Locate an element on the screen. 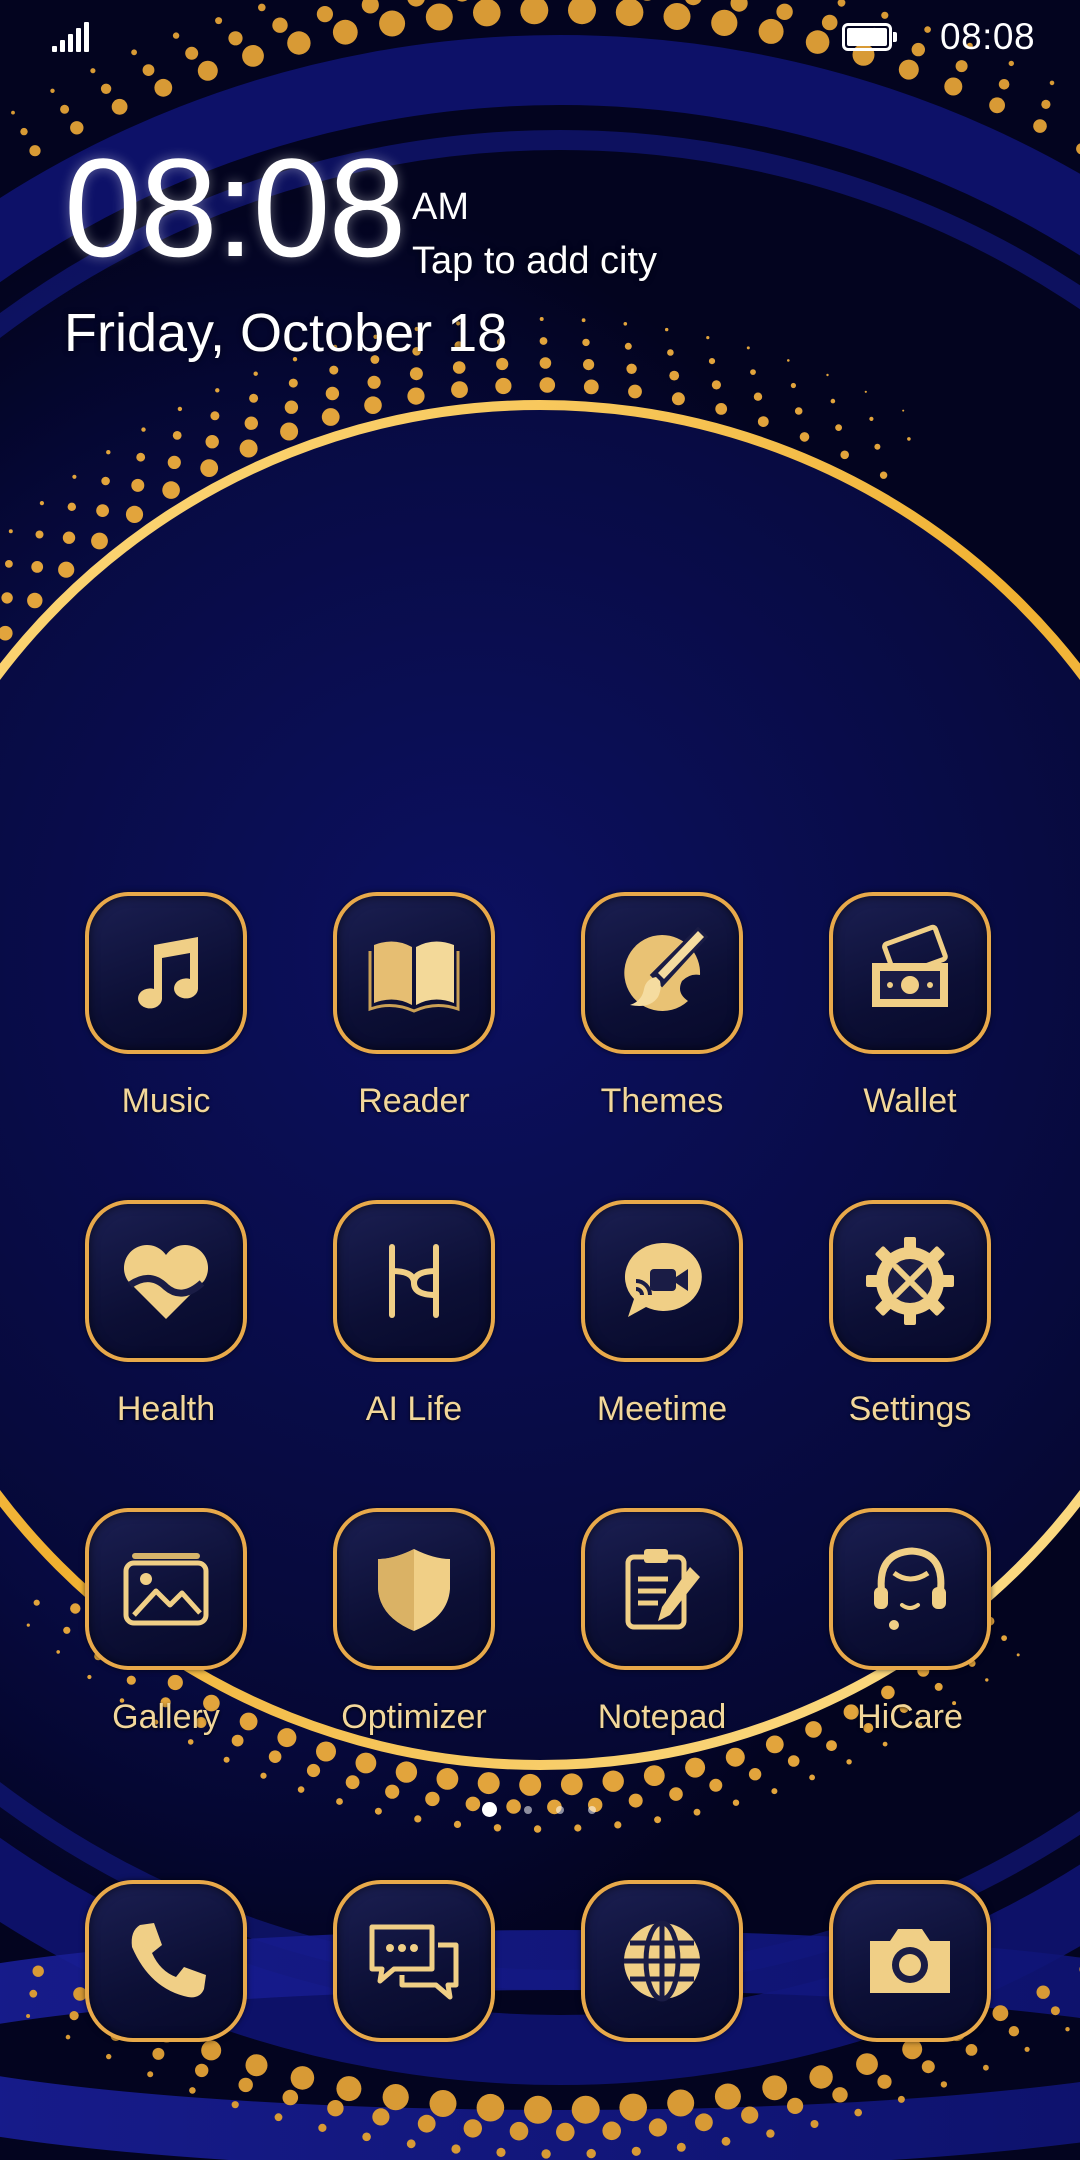 This screenshot has width=1080, height=2160. headset-person-icon is located at coordinates (910, 1588).